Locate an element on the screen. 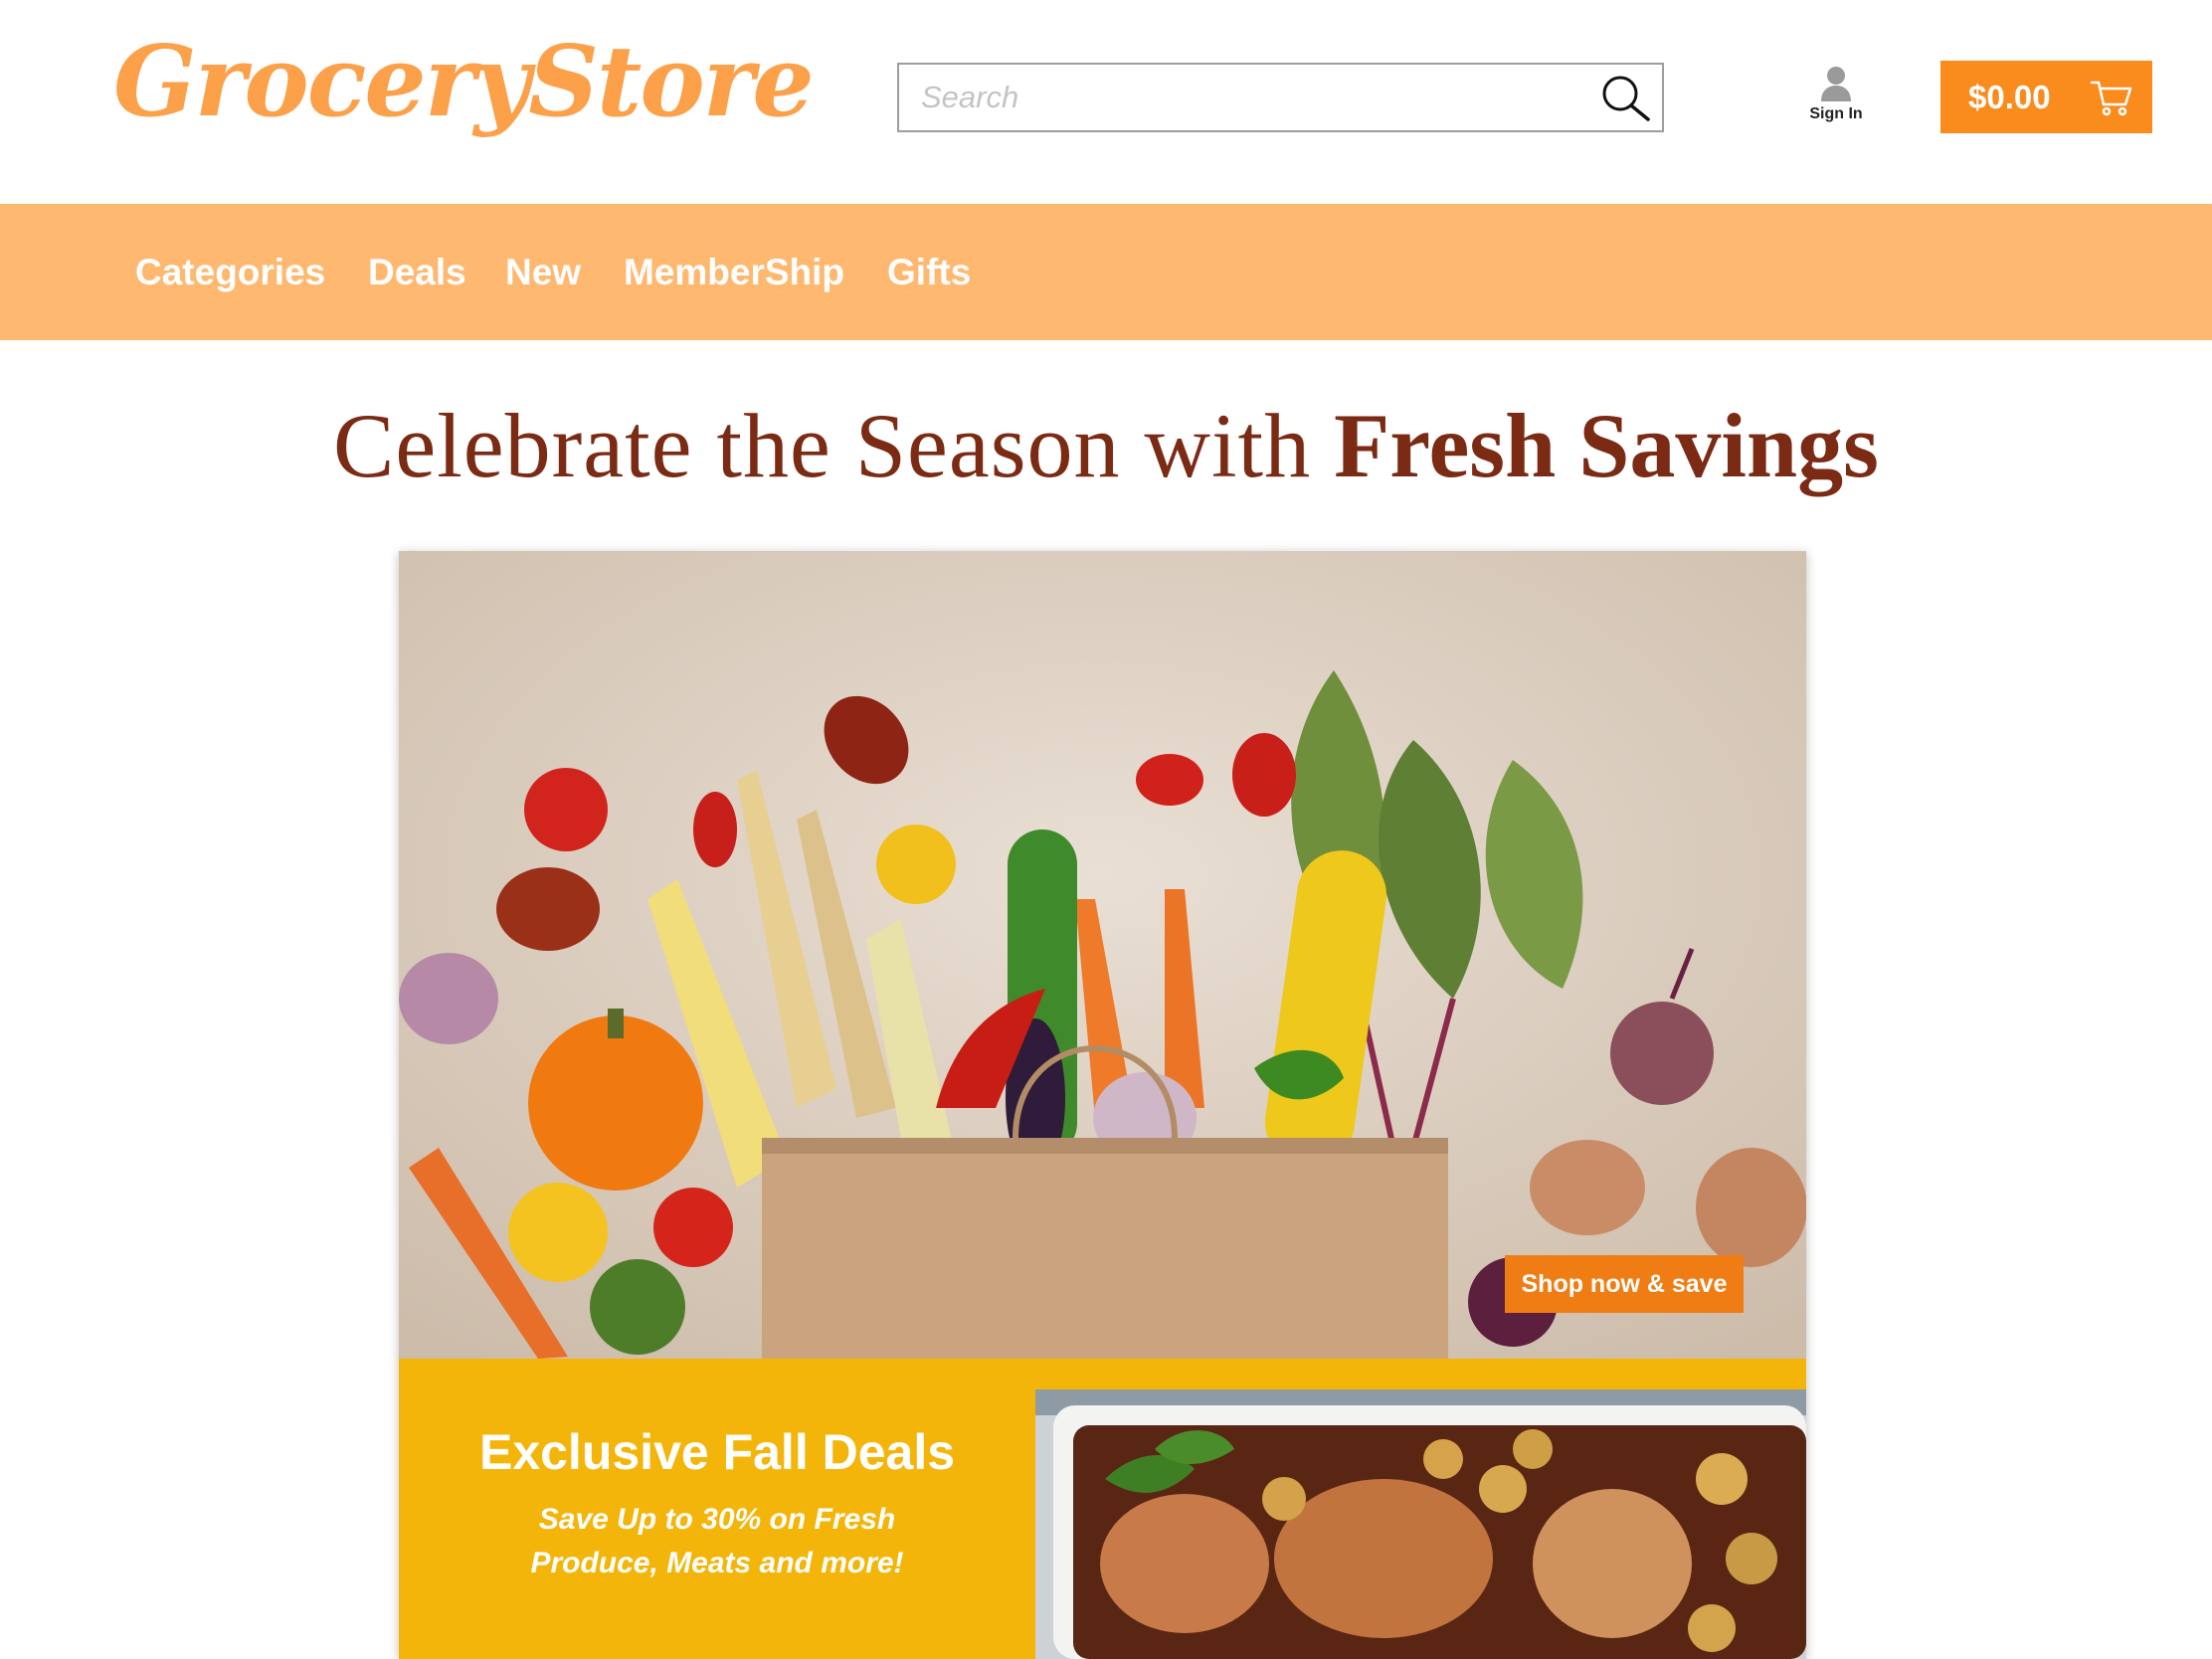 This screenshot has height=1659, width=2212. search-button is located at coordinates (1625, 97).